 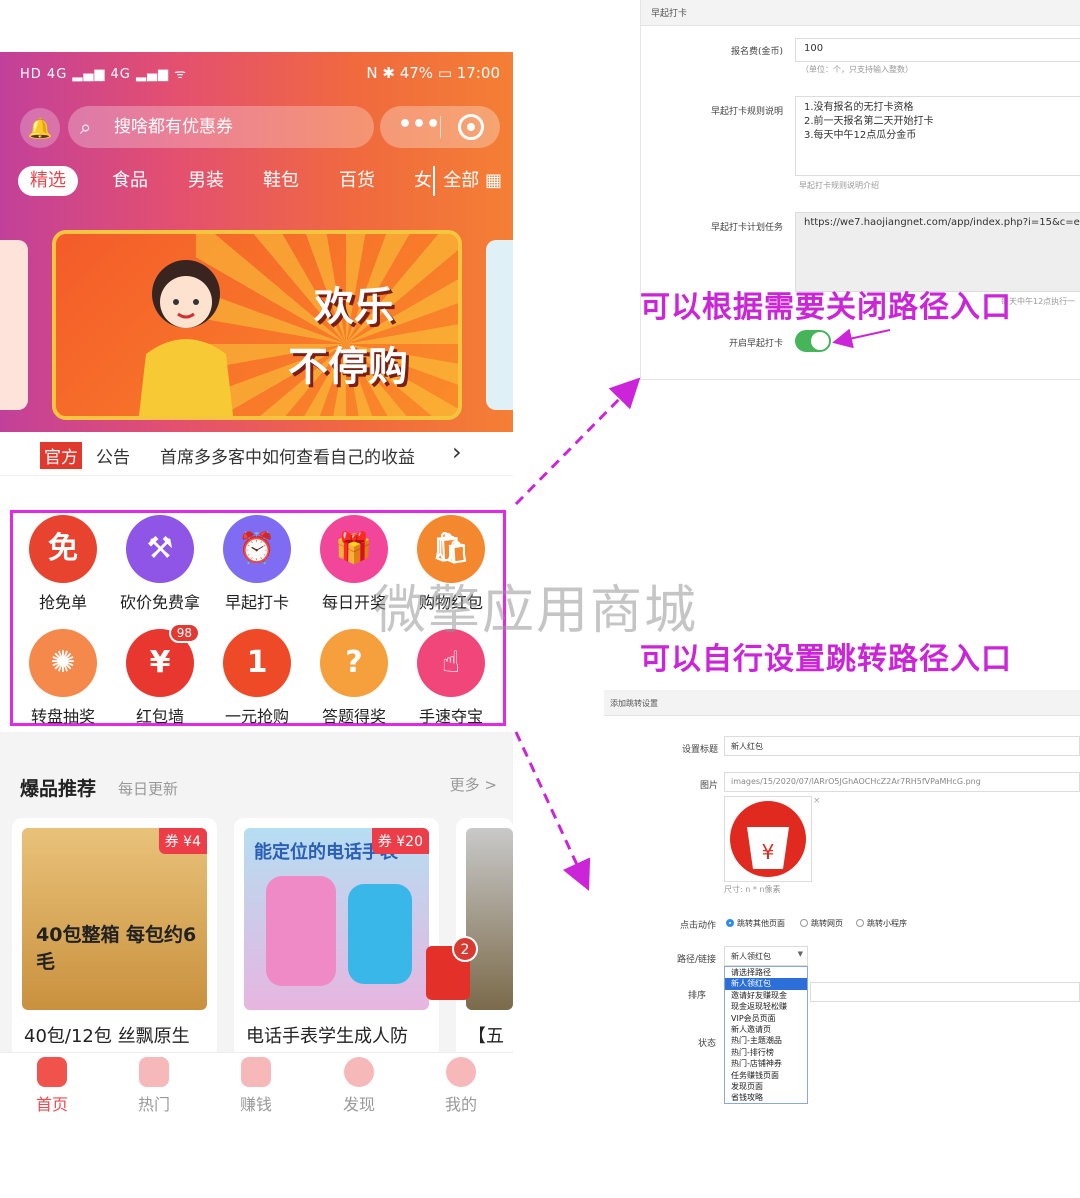 I want to click on grid-item: 1 一元抢购, so click(x=257, y=679).